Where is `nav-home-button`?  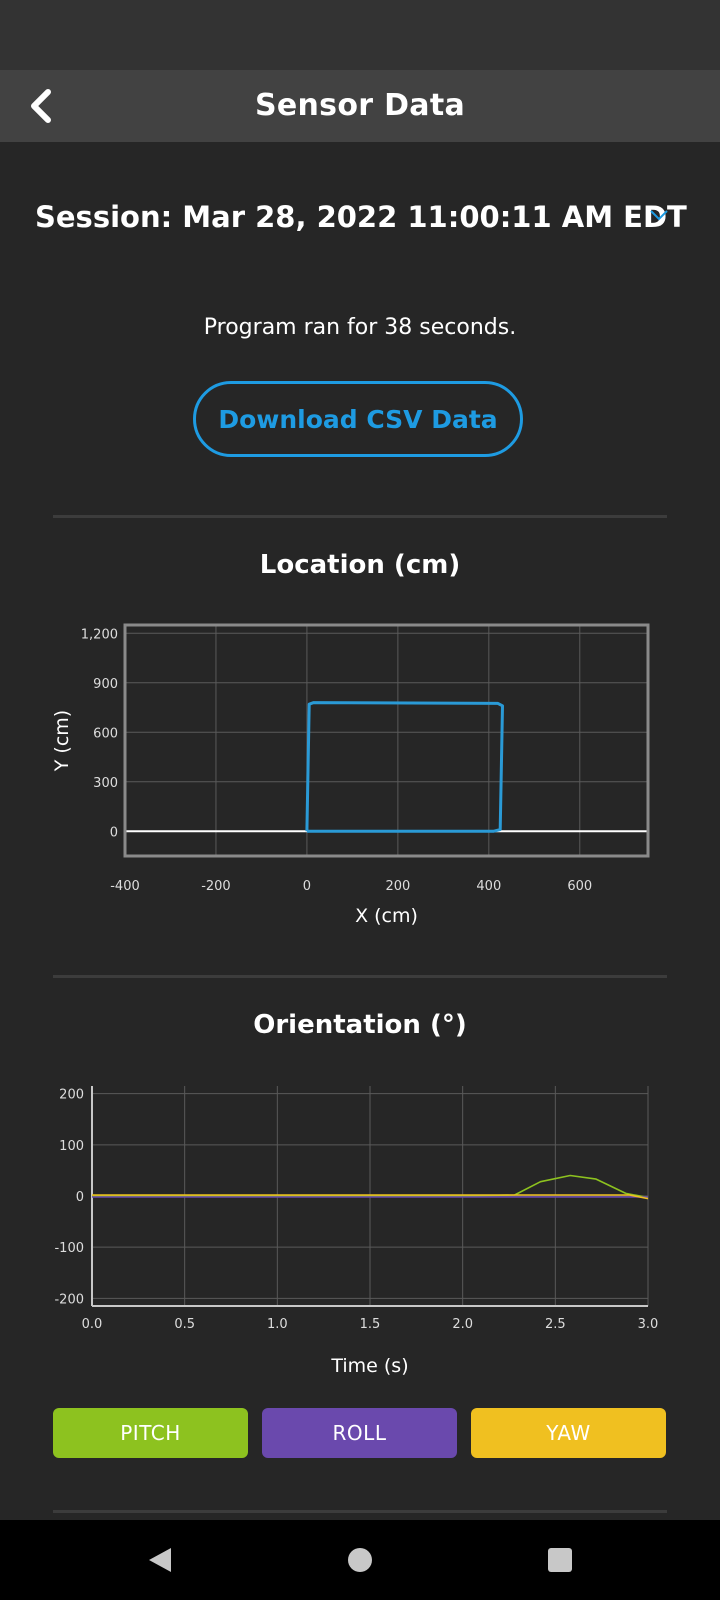
nav-home-button is located at coordinates (360, 1560).